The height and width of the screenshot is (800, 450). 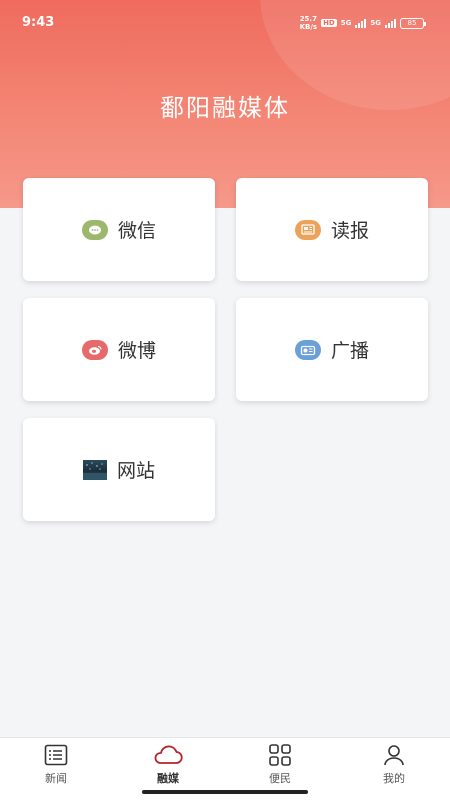 I want to click on tab-label: 便民, so click(x=280, y=778).